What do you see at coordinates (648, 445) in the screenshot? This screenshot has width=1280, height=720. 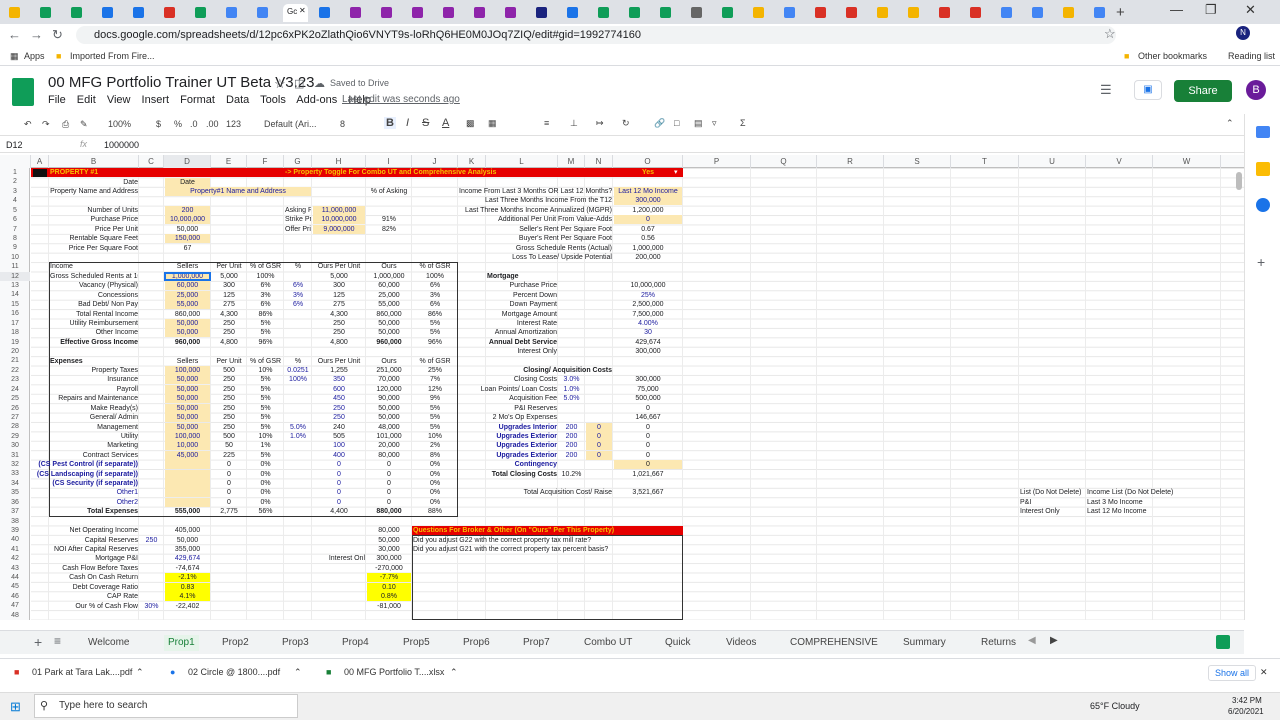 I see `cell-O30: 0` at bounding box center [648, 445].